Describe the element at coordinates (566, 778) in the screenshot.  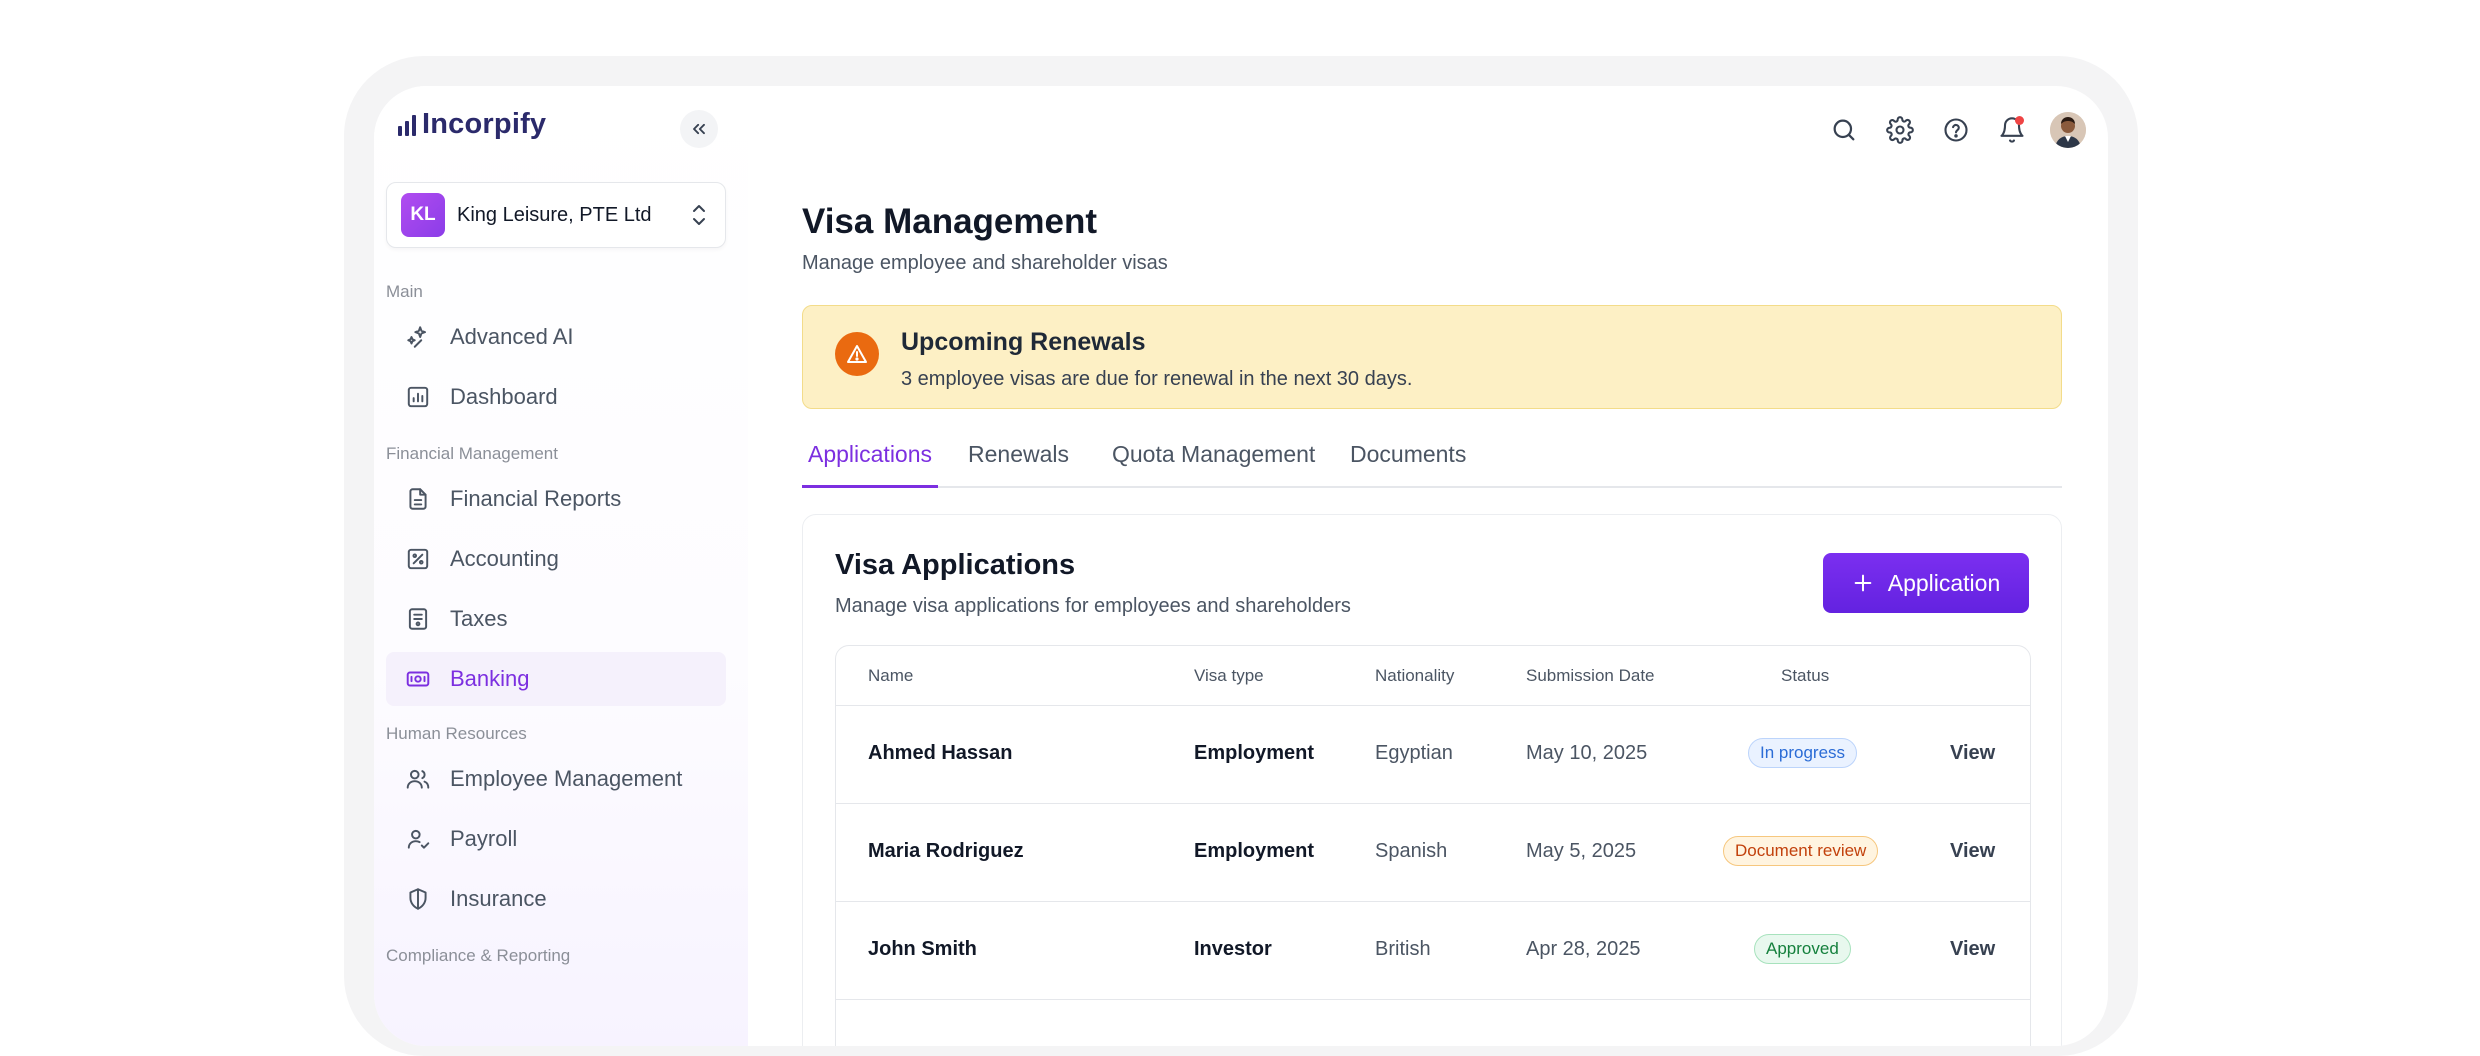
I see `sidebar-item-label: Employee Management` at that location.